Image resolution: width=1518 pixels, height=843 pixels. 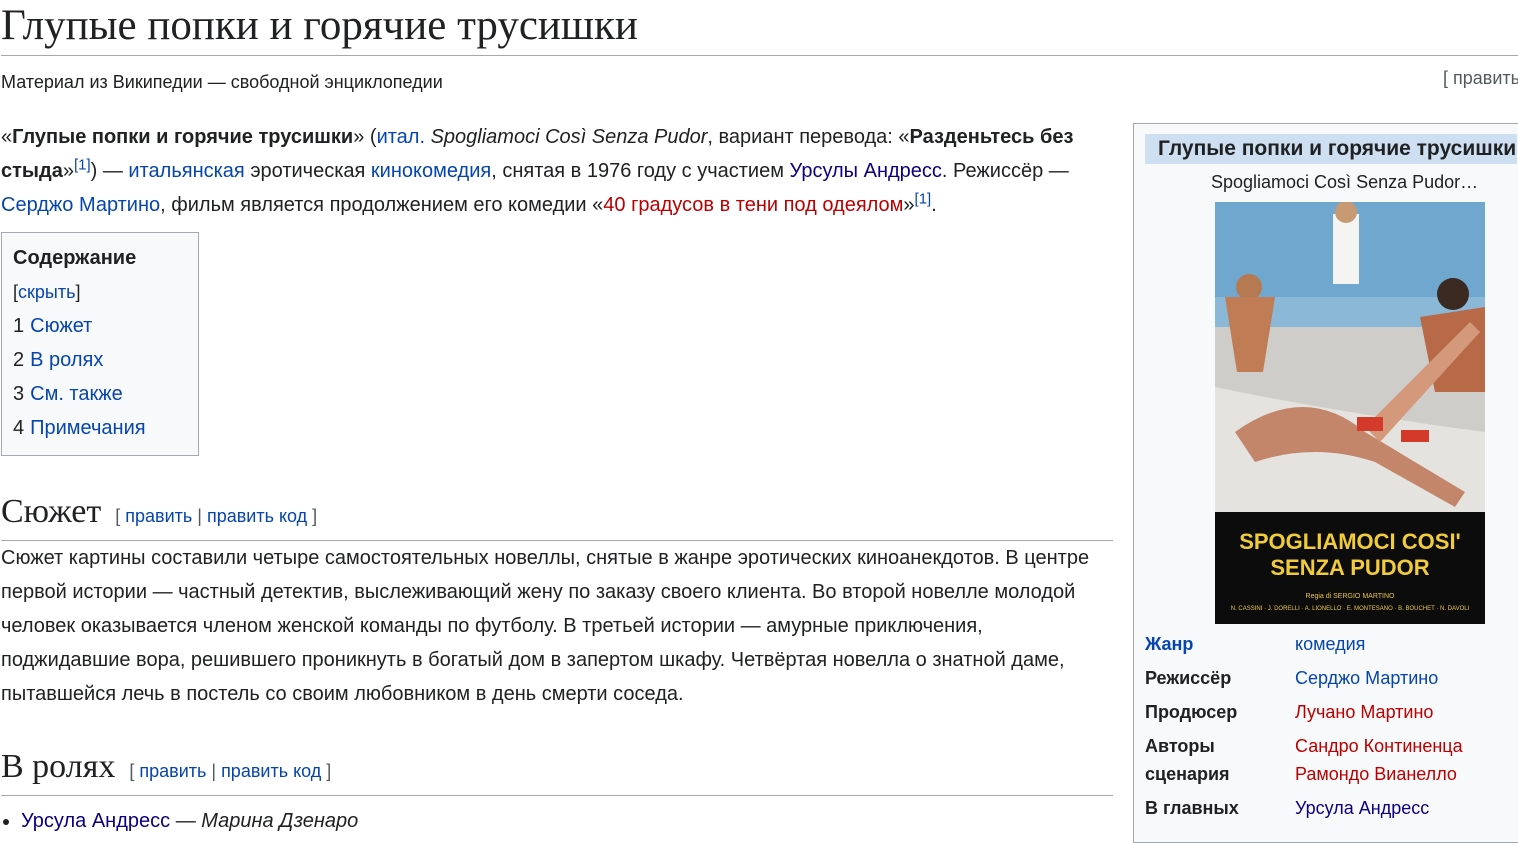 I want to click on infobox-value-link: Сандро Континенца, so click(x=1379, y=746).